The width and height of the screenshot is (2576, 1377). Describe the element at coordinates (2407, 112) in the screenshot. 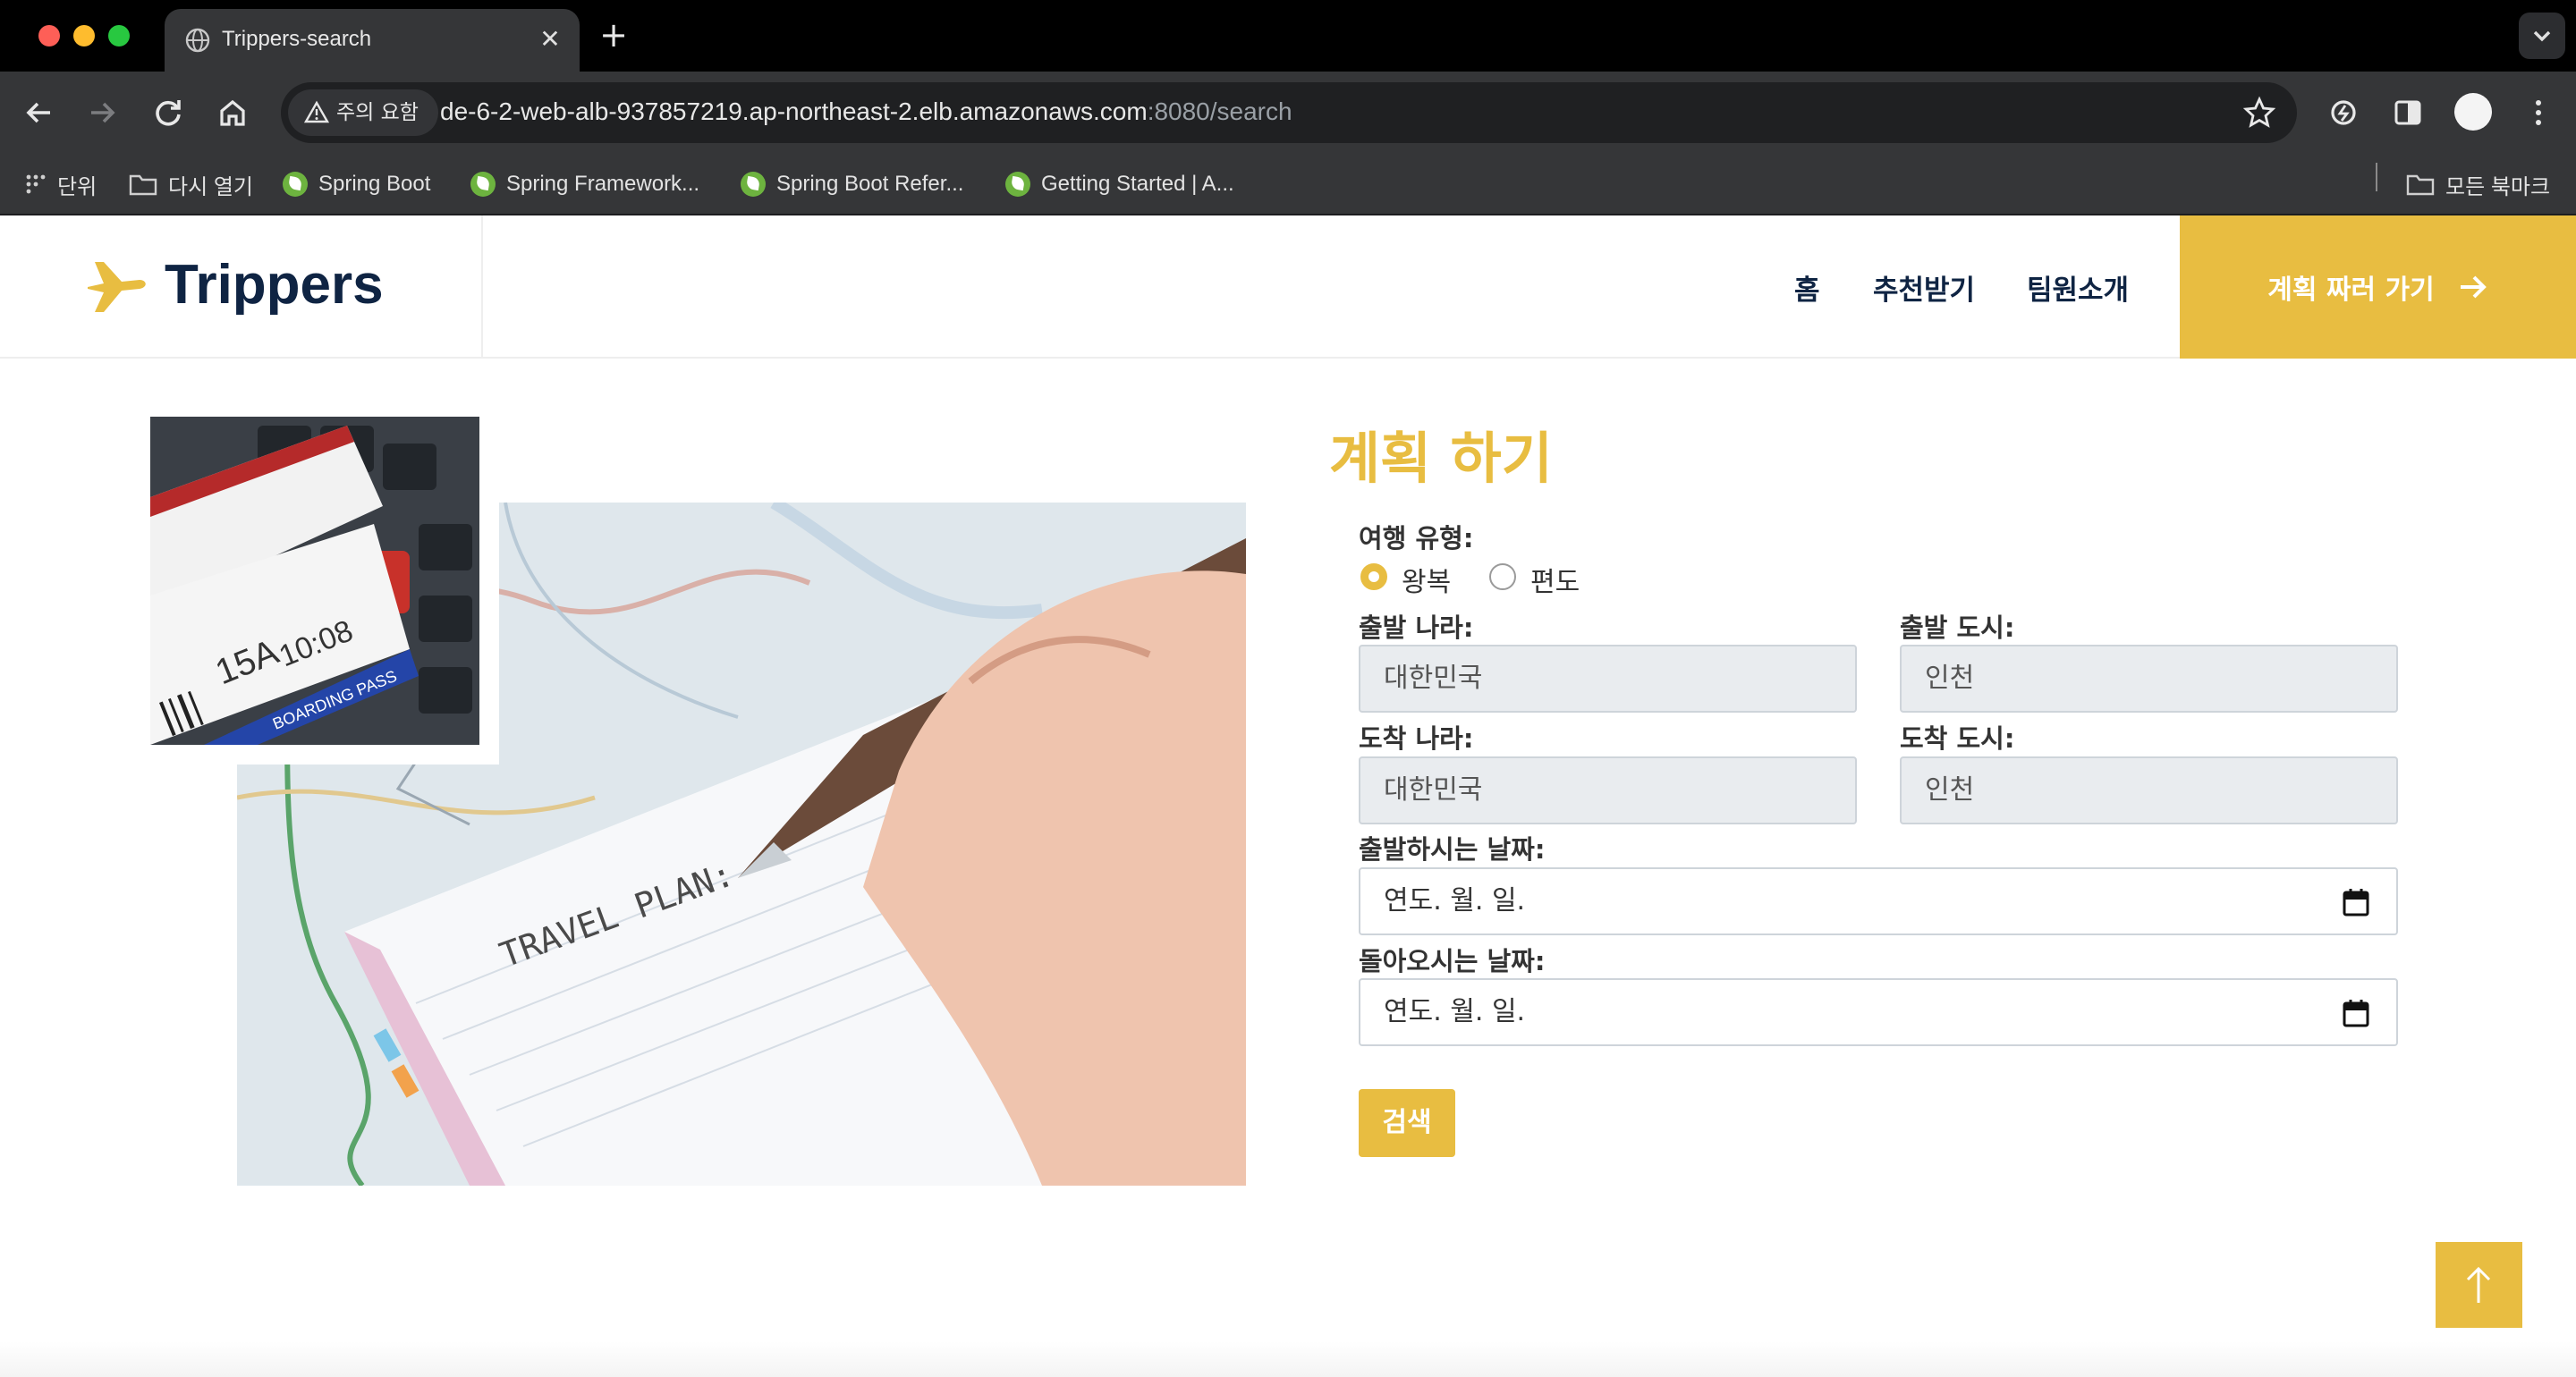

I see `side-panel-icon` at that location.